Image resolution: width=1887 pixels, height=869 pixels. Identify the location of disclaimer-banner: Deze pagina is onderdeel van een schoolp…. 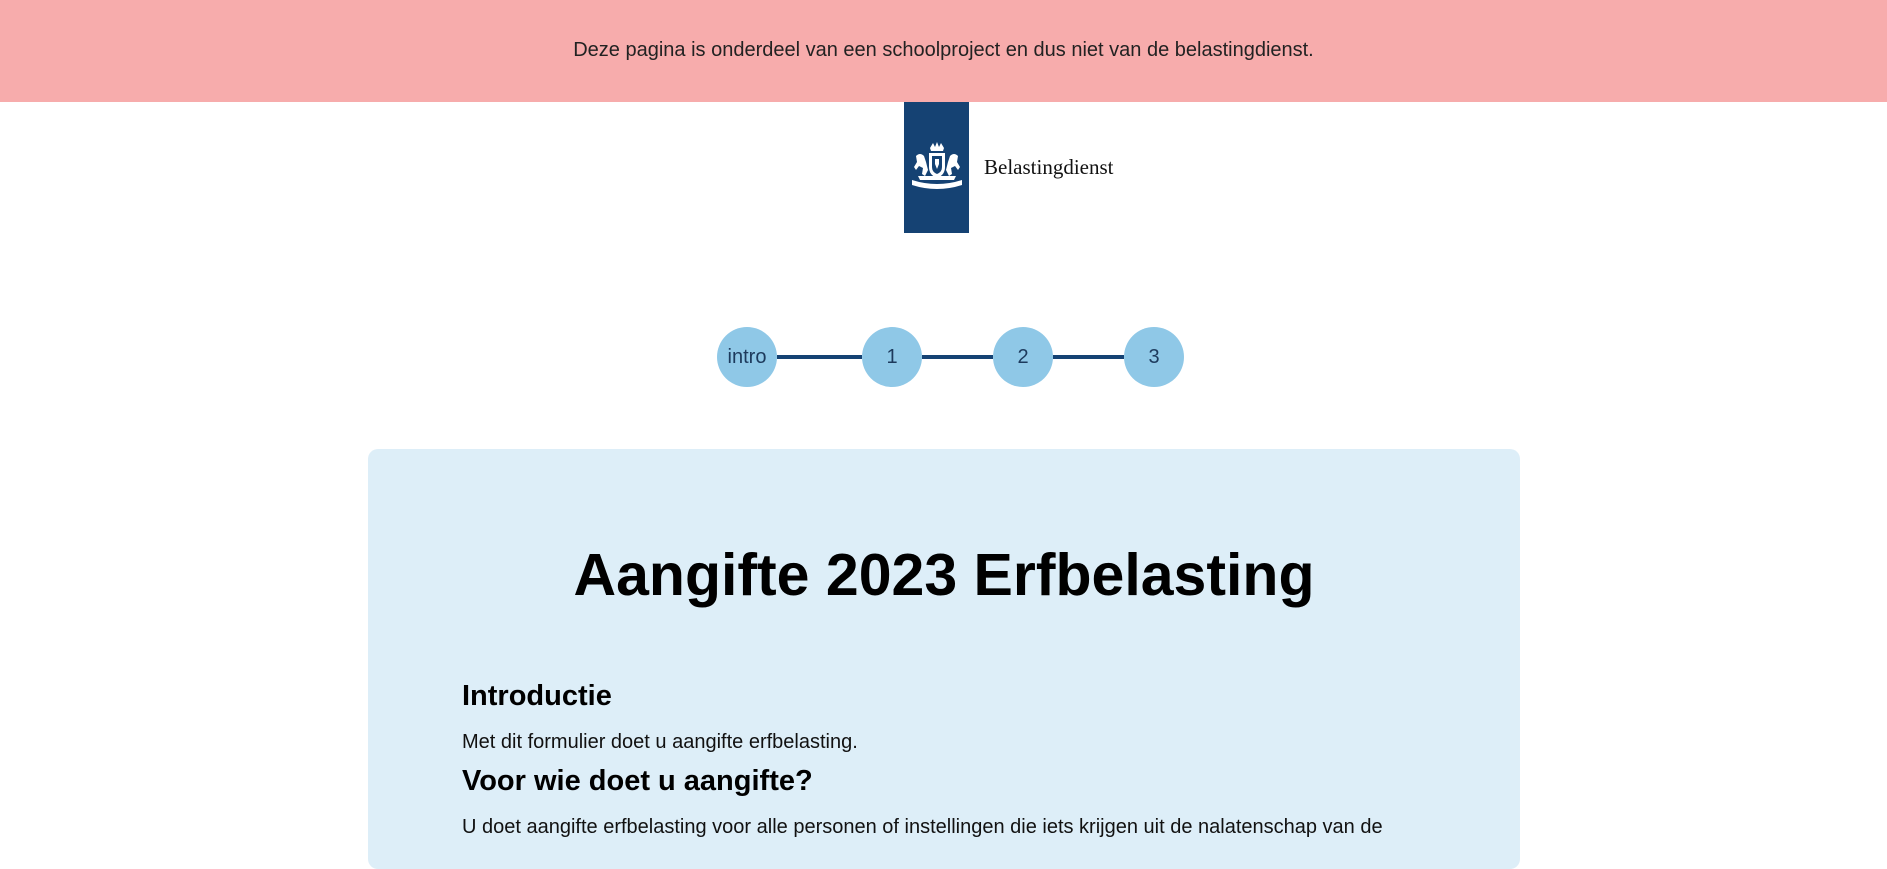
(943, 51).